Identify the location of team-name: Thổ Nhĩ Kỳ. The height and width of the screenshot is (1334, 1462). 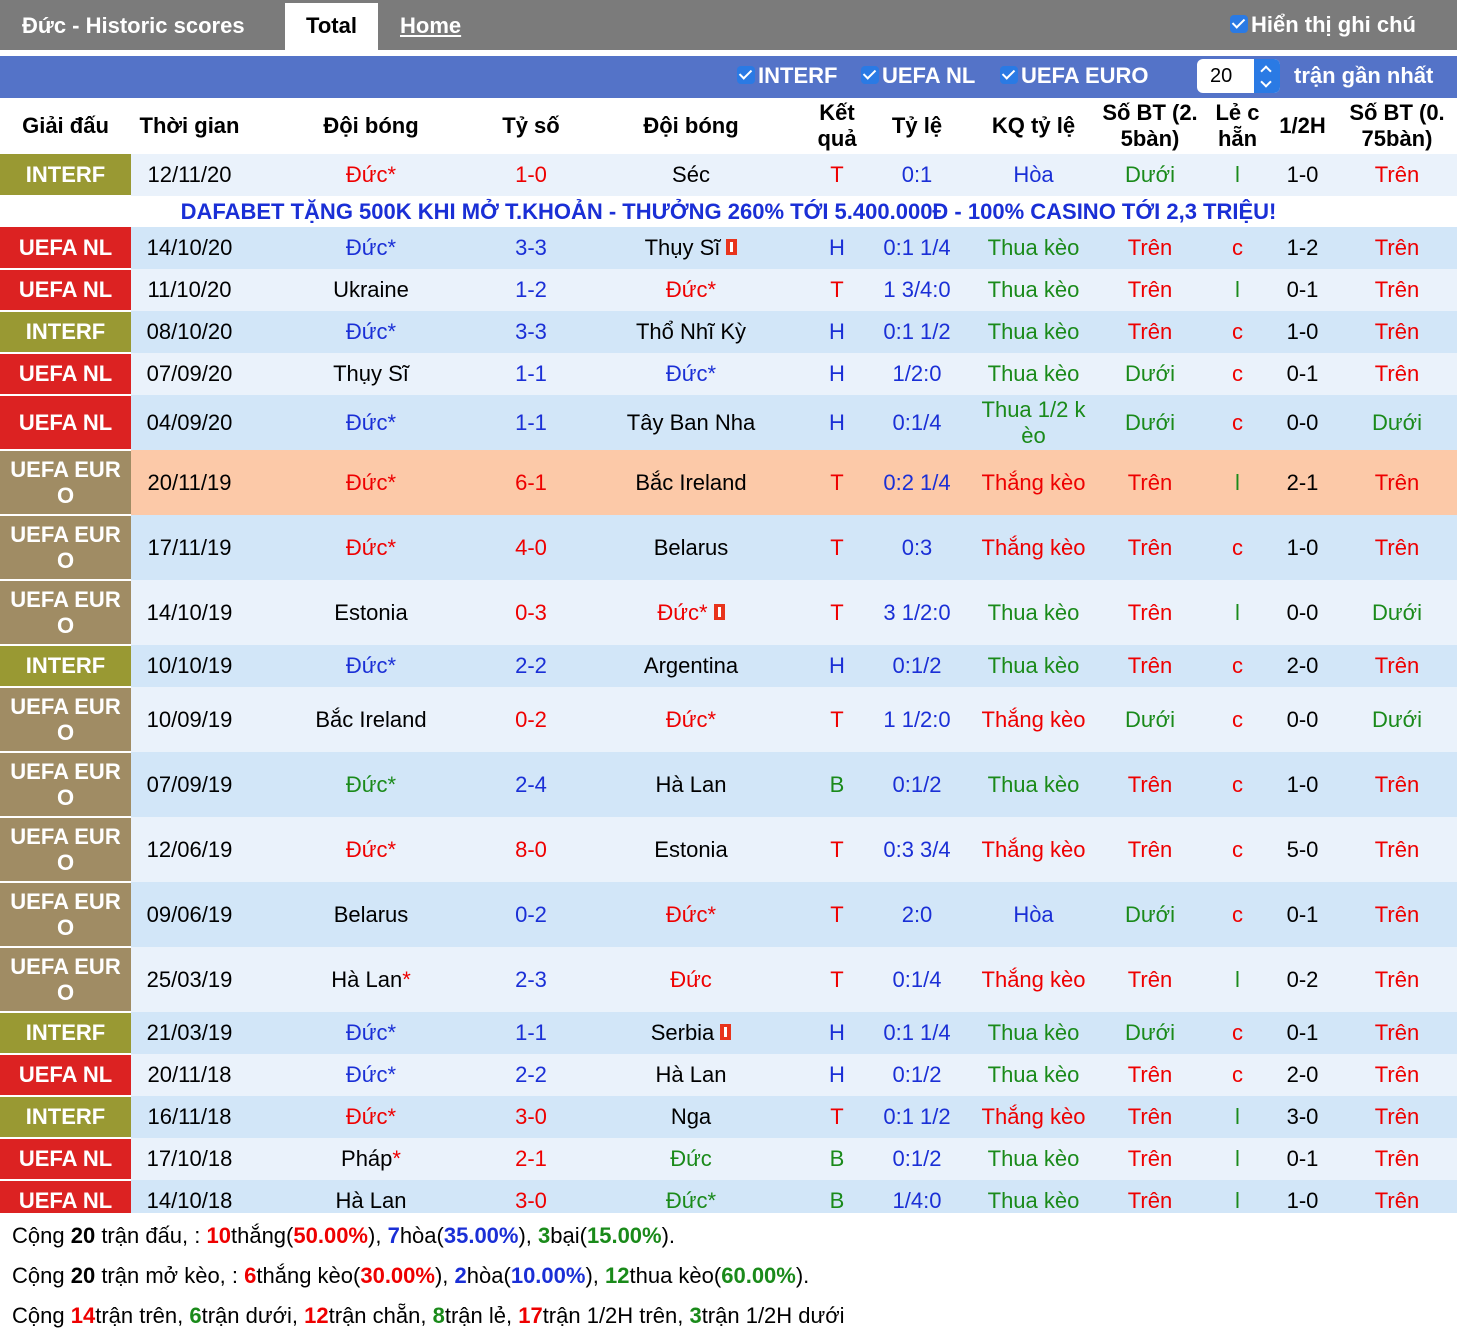
(691, 331).